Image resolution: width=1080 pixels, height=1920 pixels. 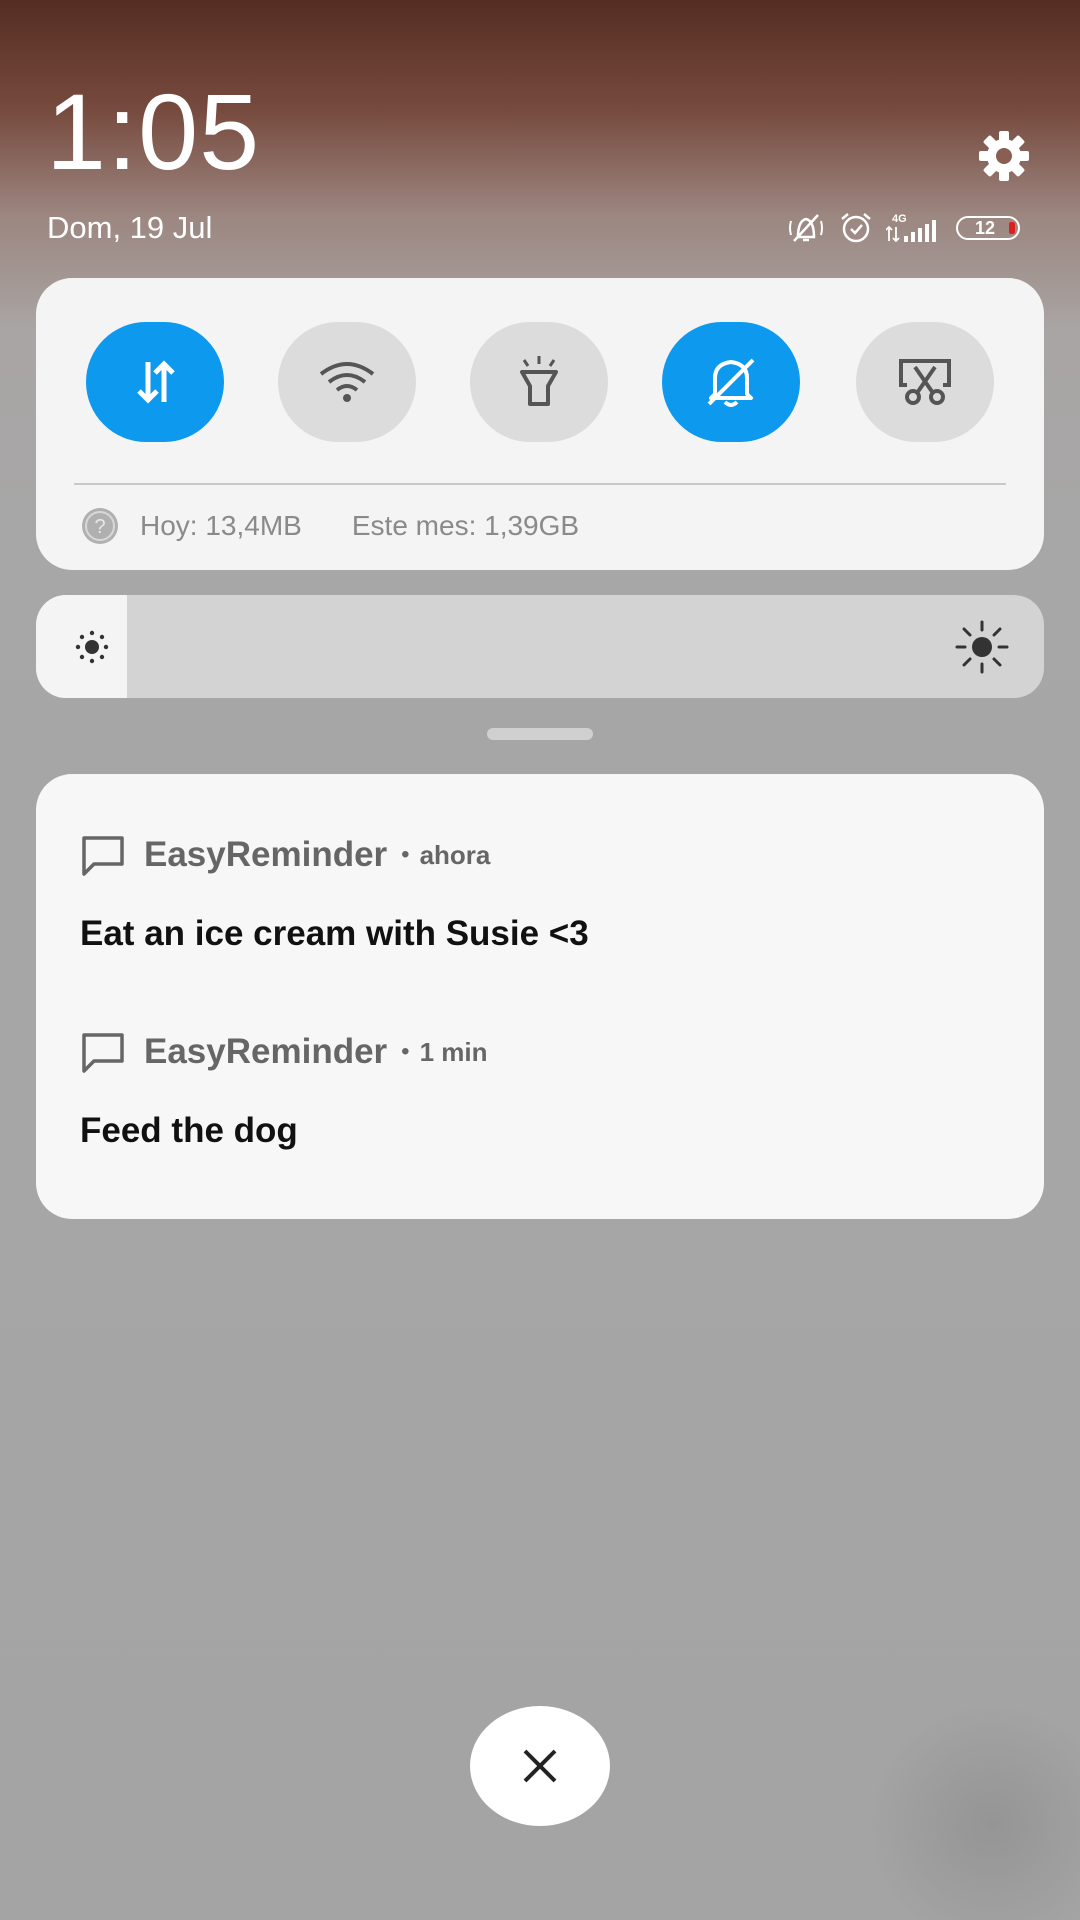 I want to click on notification-text: Eat an ice cream with Susie <3, so click(x=334, y=933).